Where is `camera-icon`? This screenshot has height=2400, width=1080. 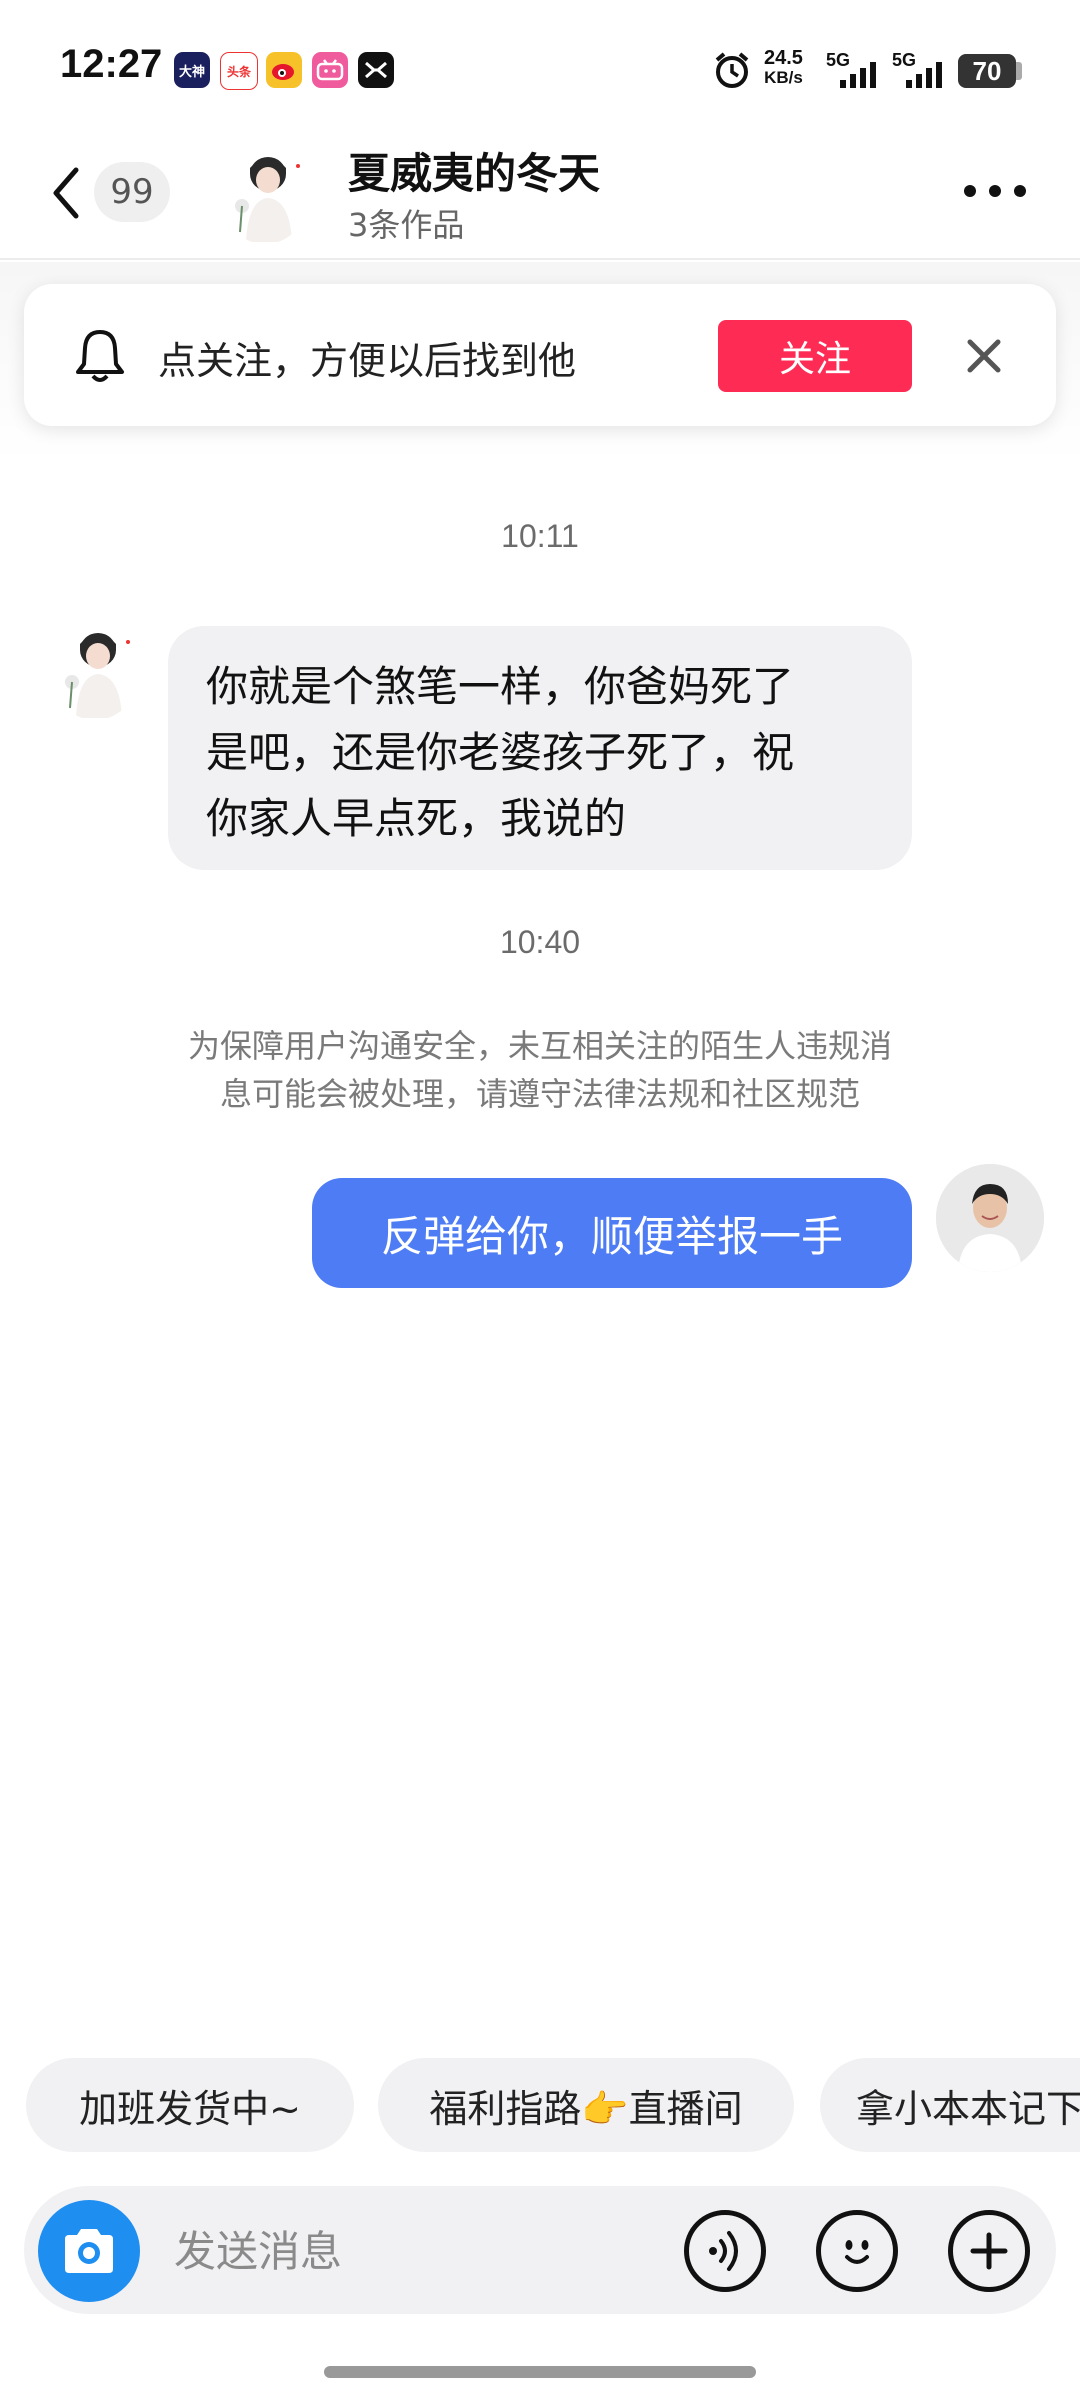 camera-icon is located at coordinates (89, 2251).